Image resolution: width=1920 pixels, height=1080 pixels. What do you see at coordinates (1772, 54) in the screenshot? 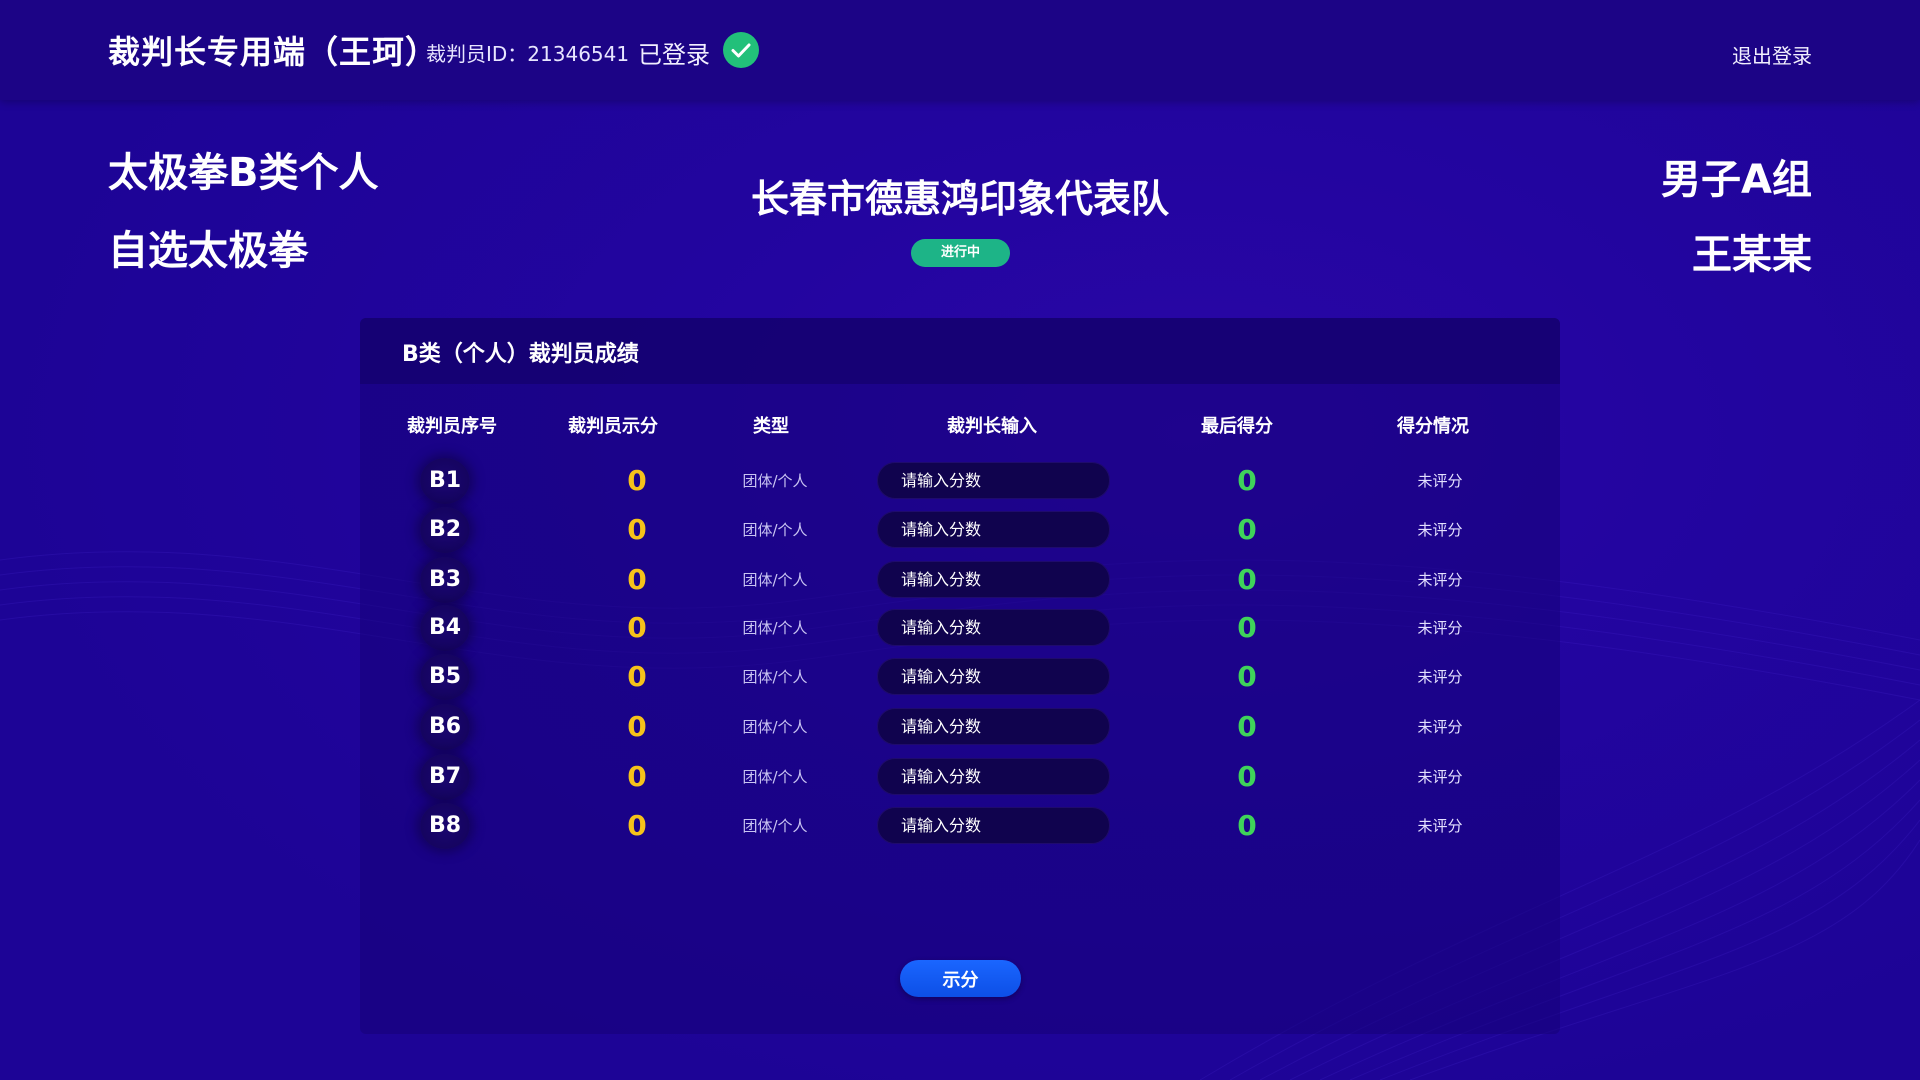
I see `logout-button: 退出登录` at bounding box center [1772, 54].